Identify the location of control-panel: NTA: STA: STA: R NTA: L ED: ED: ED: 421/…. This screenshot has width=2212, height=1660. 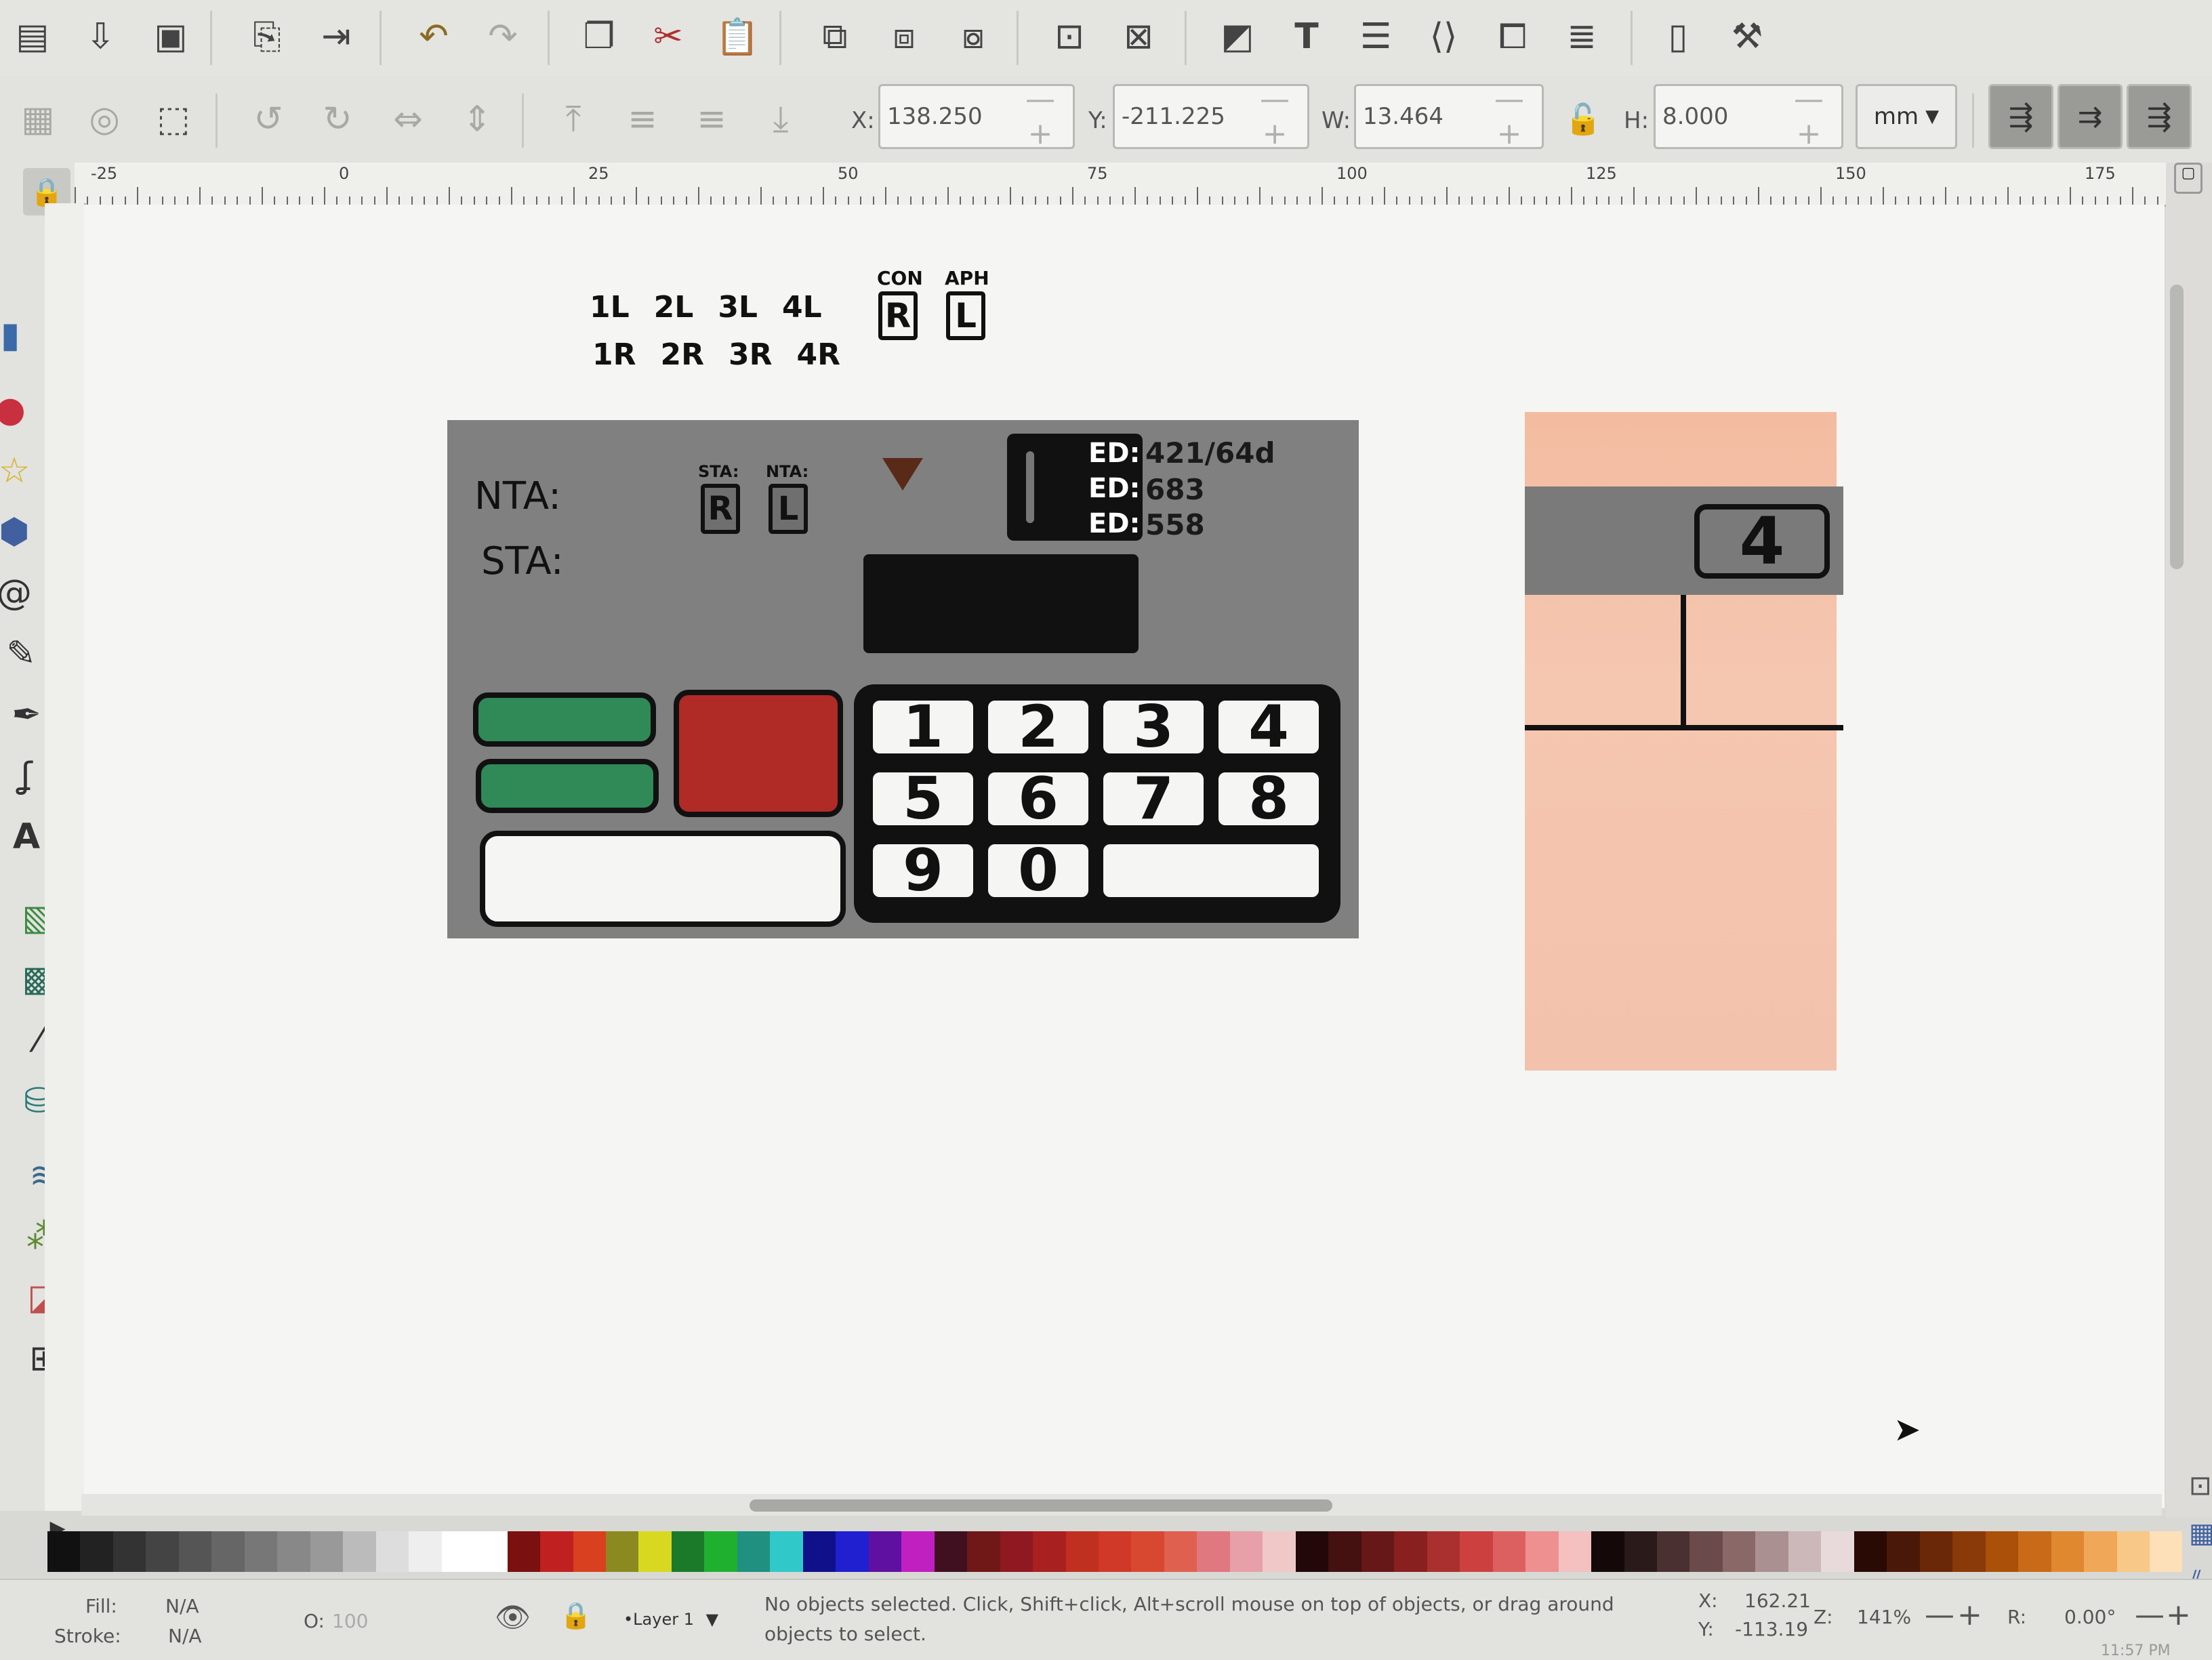
(903, 679).